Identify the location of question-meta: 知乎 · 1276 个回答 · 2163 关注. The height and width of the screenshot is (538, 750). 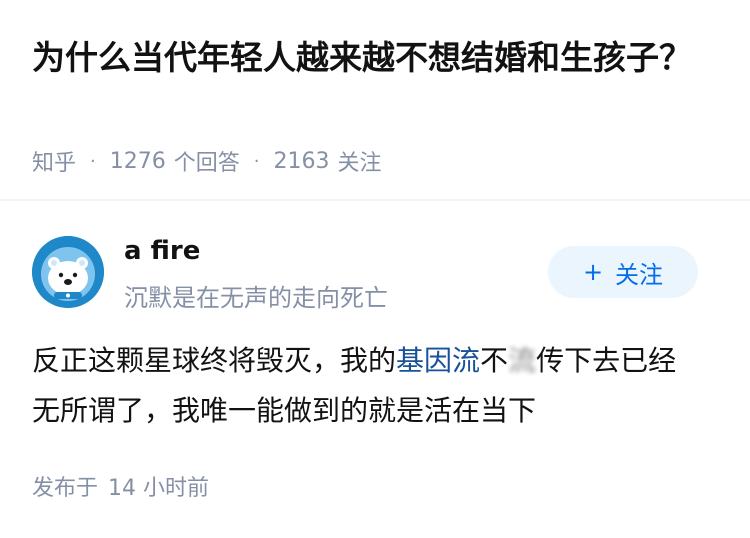
(207, 161).